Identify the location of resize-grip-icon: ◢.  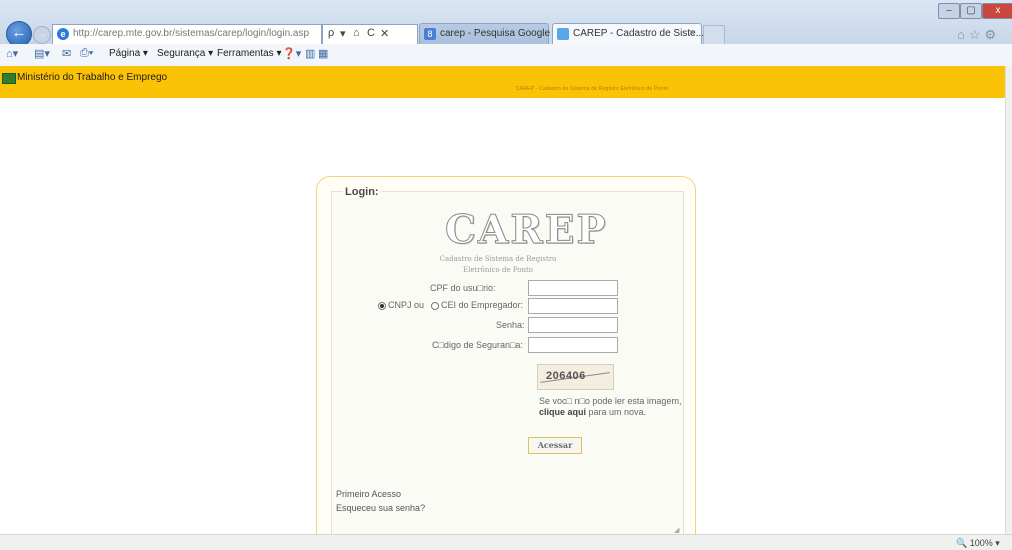
(676, 530).